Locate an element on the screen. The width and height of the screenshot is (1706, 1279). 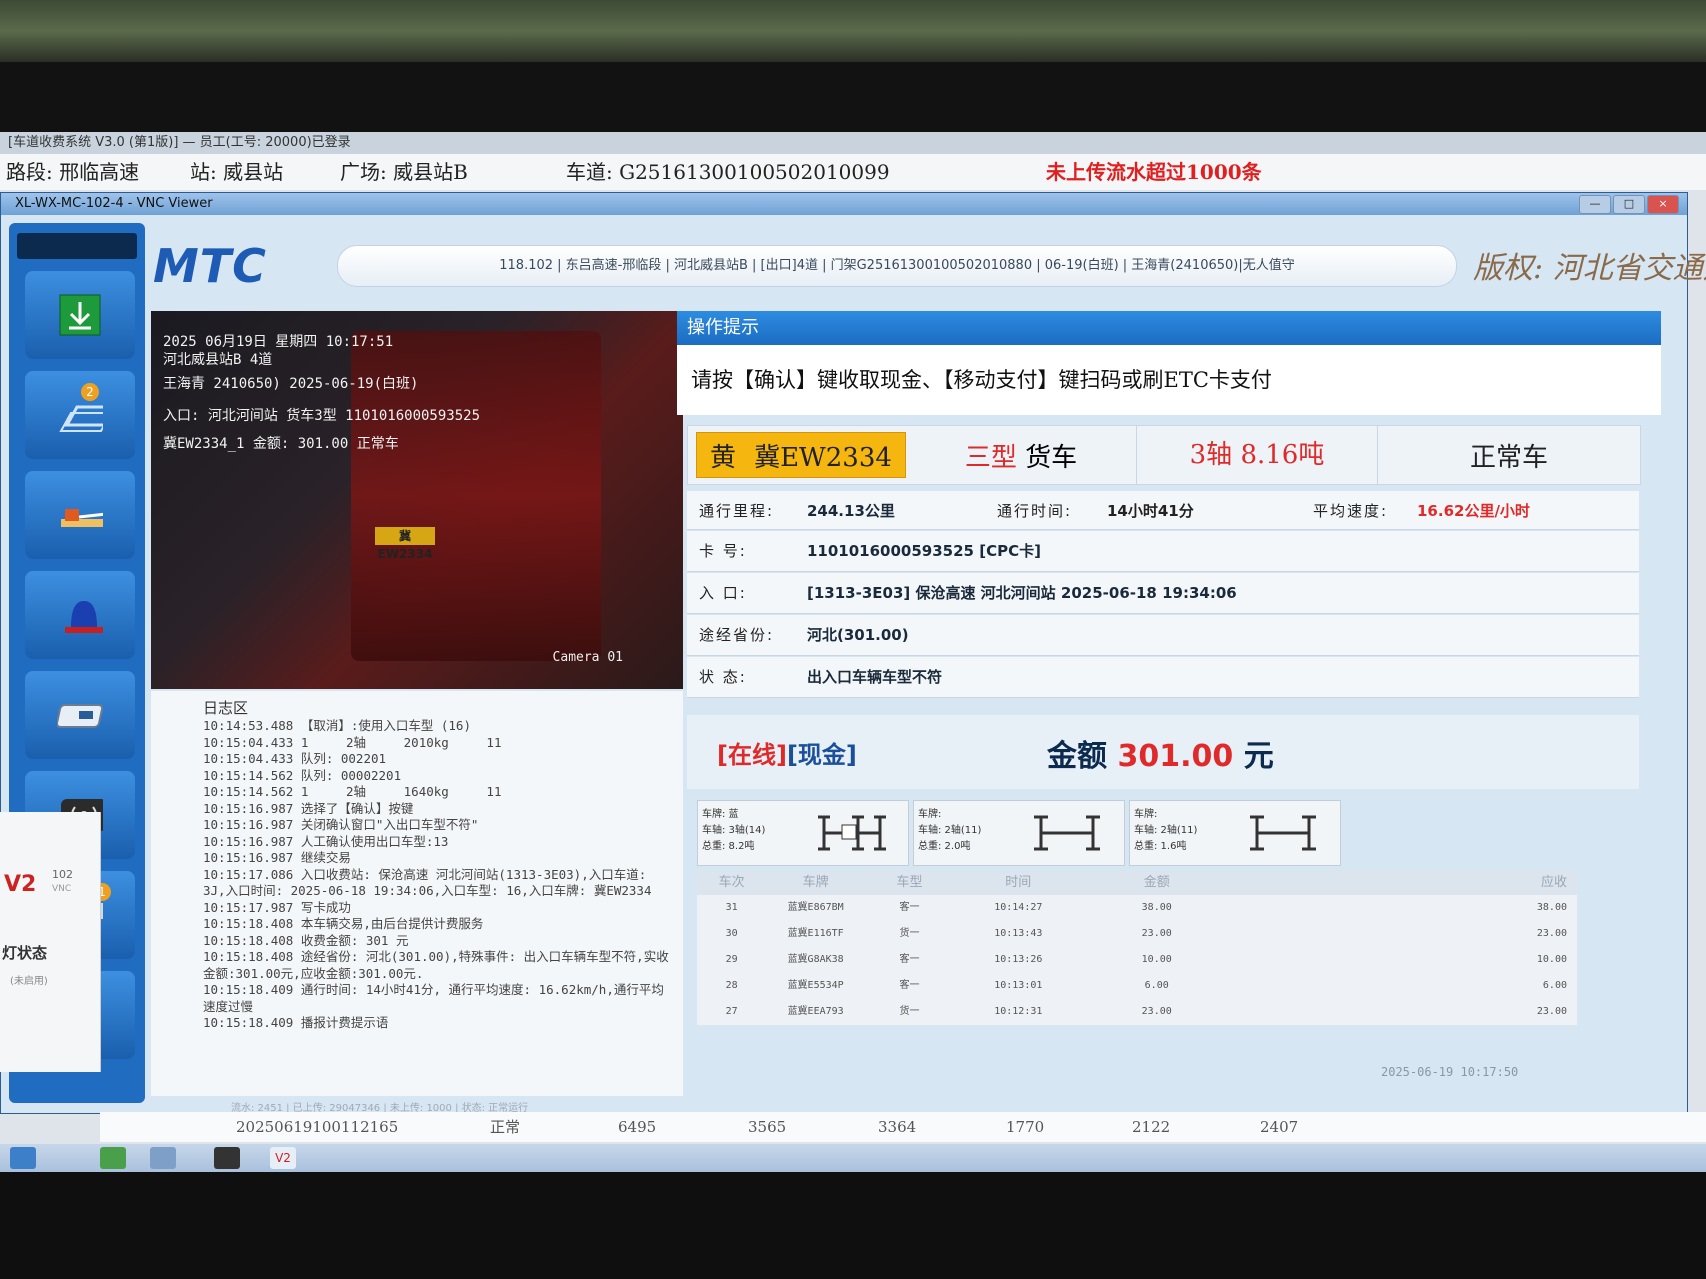
axle-card: 车牌: 蓝车轴: 3轴(14) 总重: 8.2吨 is located at coordinates (803, 833).